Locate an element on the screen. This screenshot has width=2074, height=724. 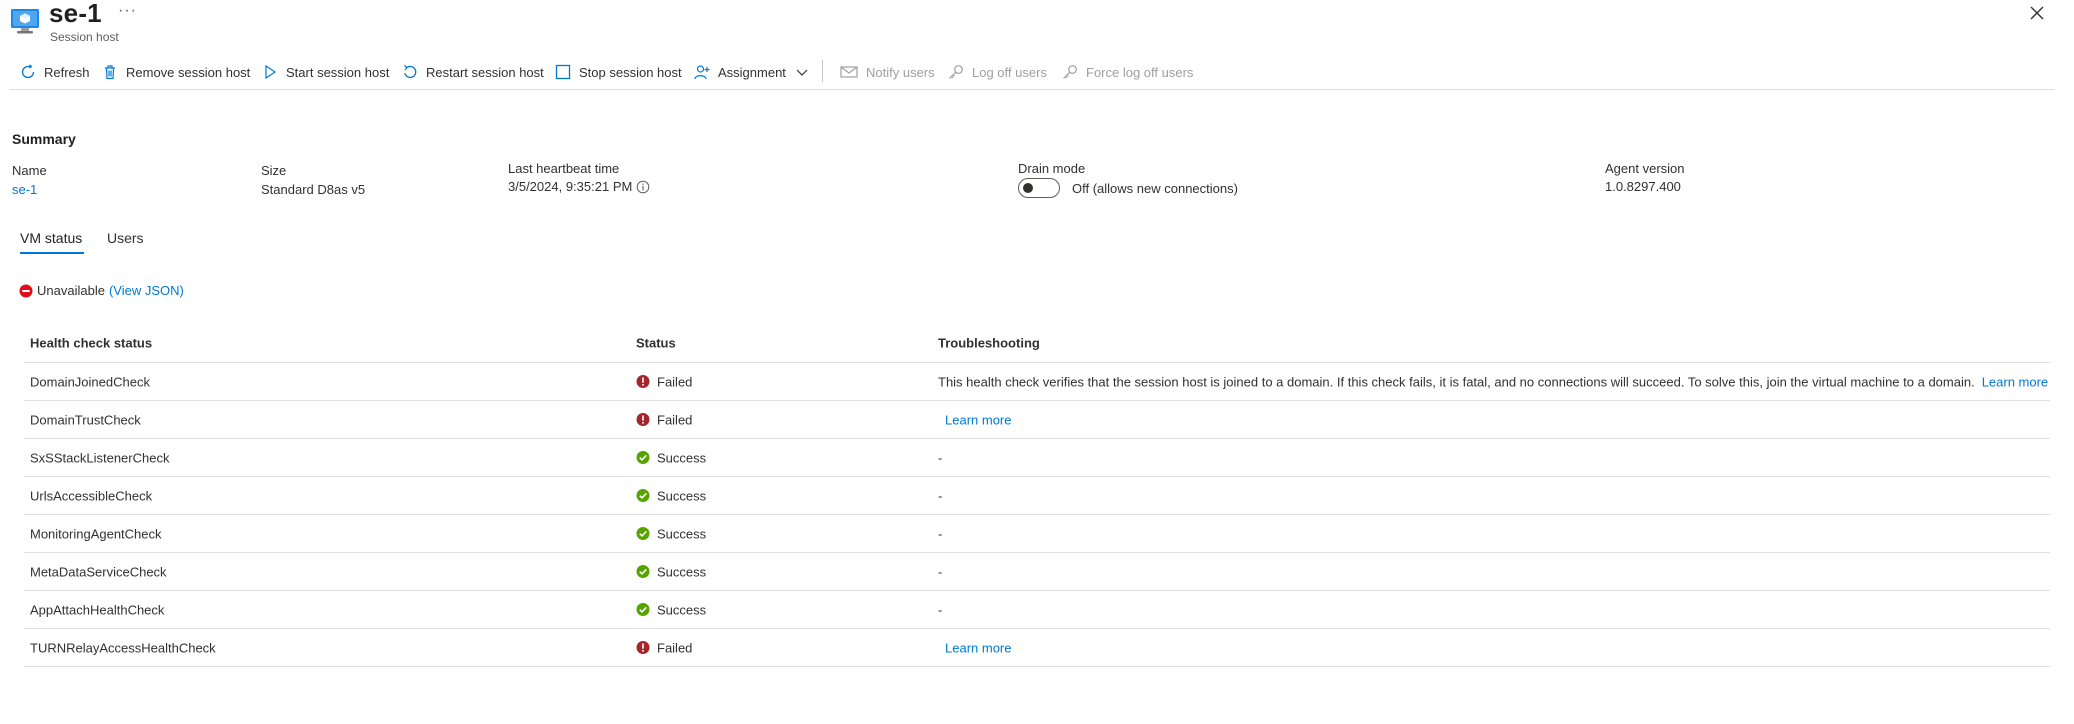
assignment-dropdown: Assignment is located at coordinates (751, 72).